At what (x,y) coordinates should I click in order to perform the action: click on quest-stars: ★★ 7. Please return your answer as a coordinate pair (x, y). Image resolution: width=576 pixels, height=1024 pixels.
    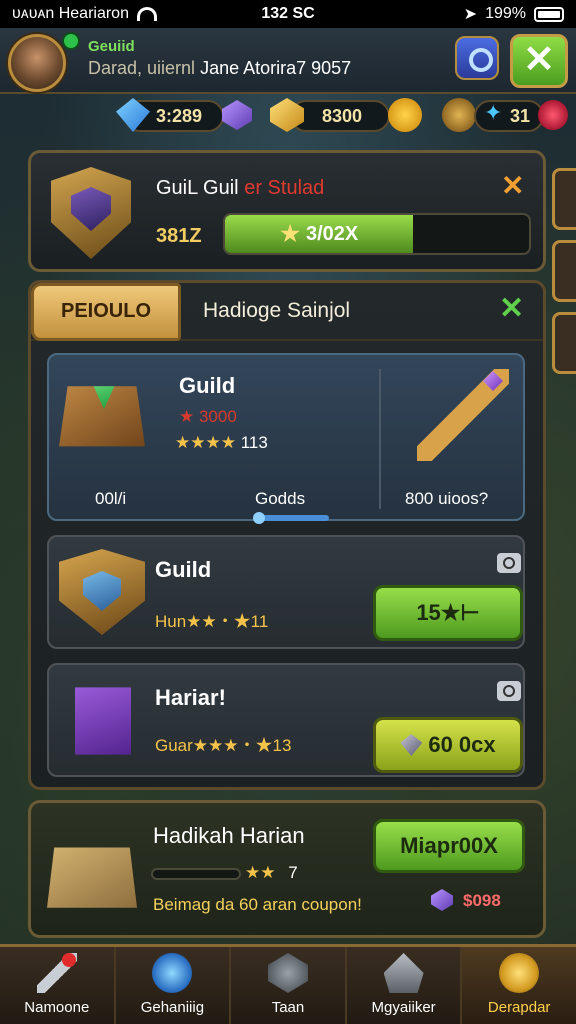
    Looking at the image, I should click on (271, 873).